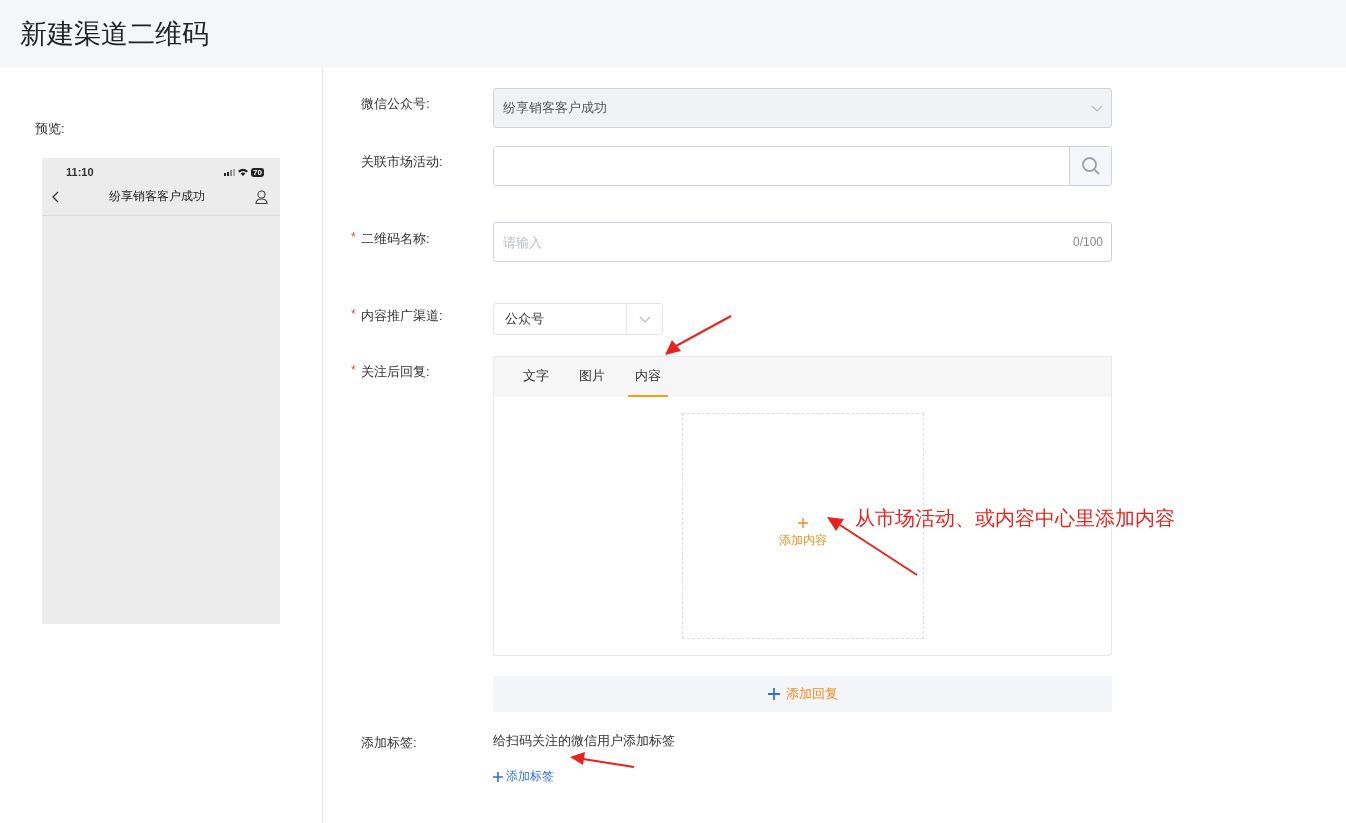  I want to click on tag-hint: 给扫码关注的微信用户添加标签, so click(584, 741).